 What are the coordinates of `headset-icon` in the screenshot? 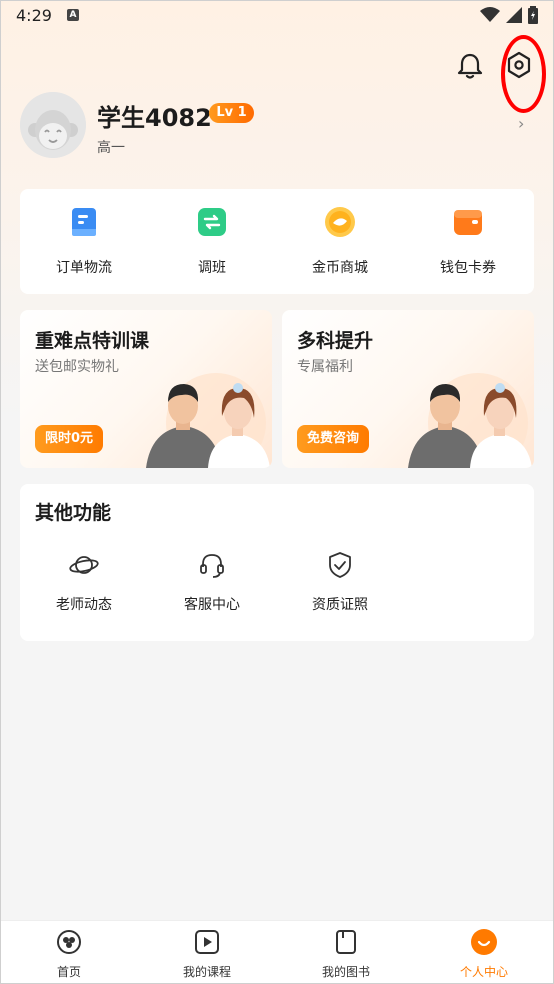 It's located at (212, 566).